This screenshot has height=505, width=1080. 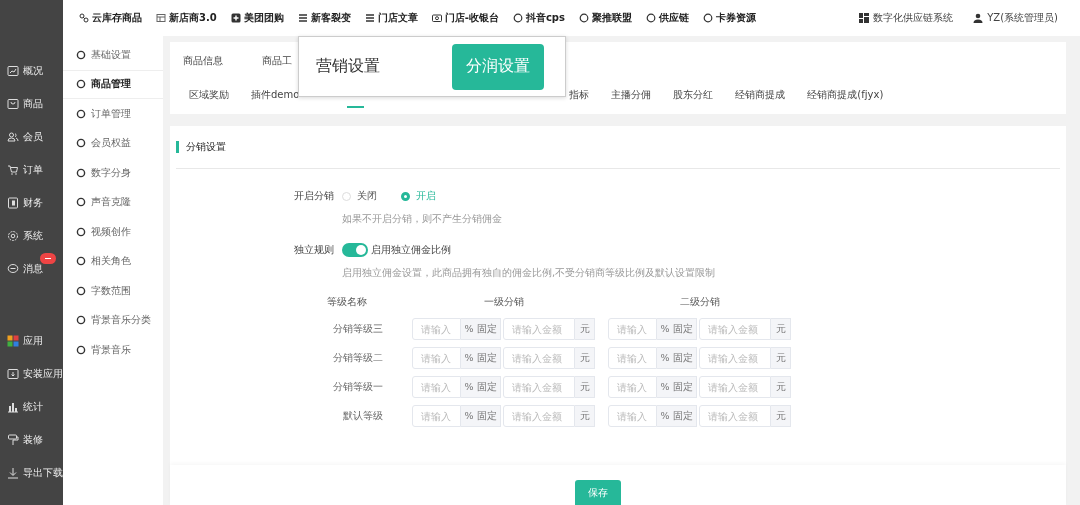 What do you see at coordinates (13, 202) in the screenshot?
I see `wallet-icon` at bounding box center [13, 202].